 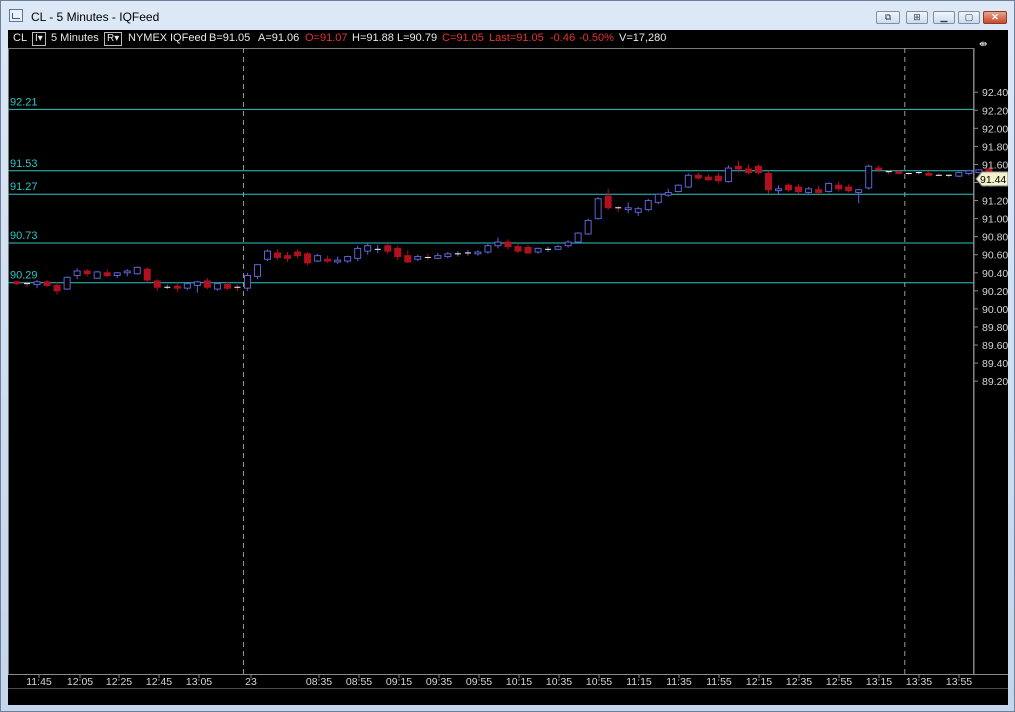 What do you see at coordinates (479, 682) in the screenshot?
I see `x-tick-label: 09:55` at bounding box center [479, 682].